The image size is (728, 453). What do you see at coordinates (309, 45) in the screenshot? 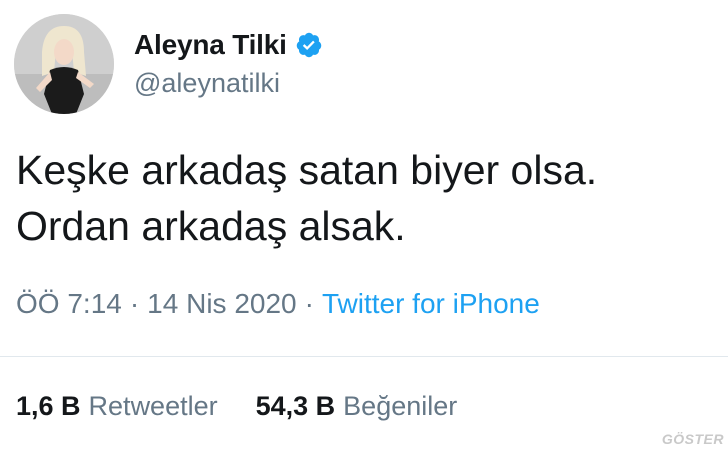
I see `verified-badge-icon` at bounding box center [309, 45].